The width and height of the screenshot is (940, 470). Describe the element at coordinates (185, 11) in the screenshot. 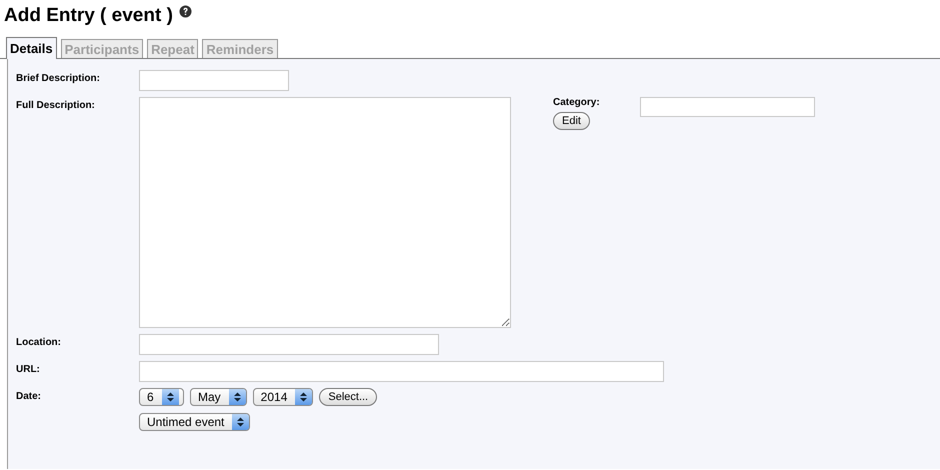

I see `help-icon` at that location.